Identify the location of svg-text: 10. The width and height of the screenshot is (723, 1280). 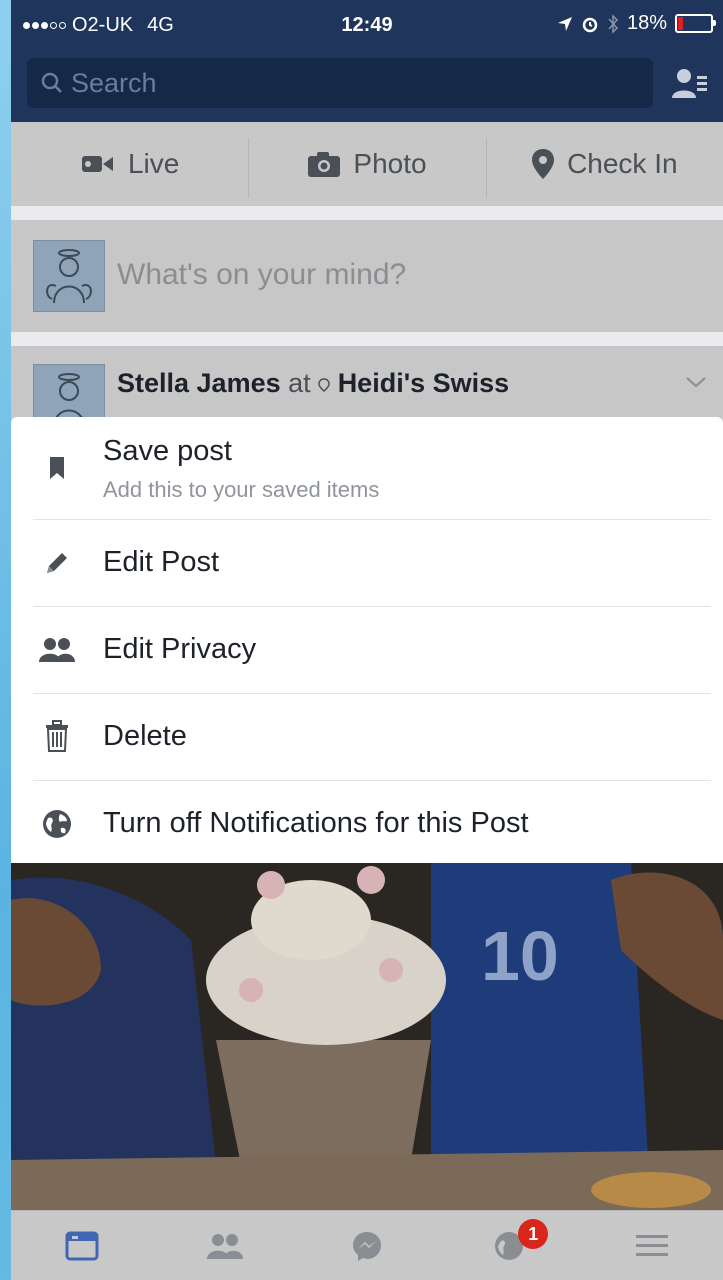
(520, 956).